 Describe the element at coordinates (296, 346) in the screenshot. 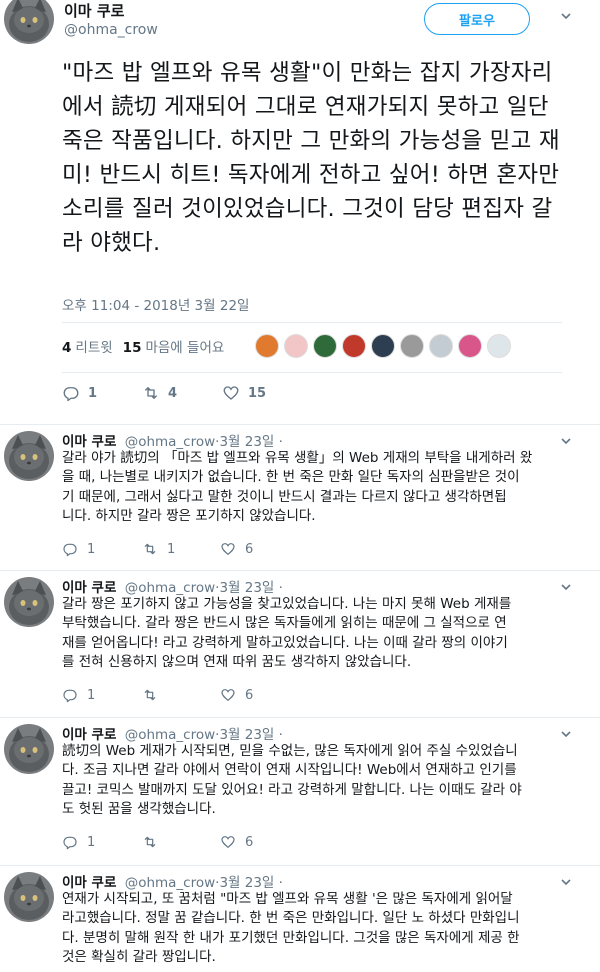

I see `avatar-pink-face` at that location.